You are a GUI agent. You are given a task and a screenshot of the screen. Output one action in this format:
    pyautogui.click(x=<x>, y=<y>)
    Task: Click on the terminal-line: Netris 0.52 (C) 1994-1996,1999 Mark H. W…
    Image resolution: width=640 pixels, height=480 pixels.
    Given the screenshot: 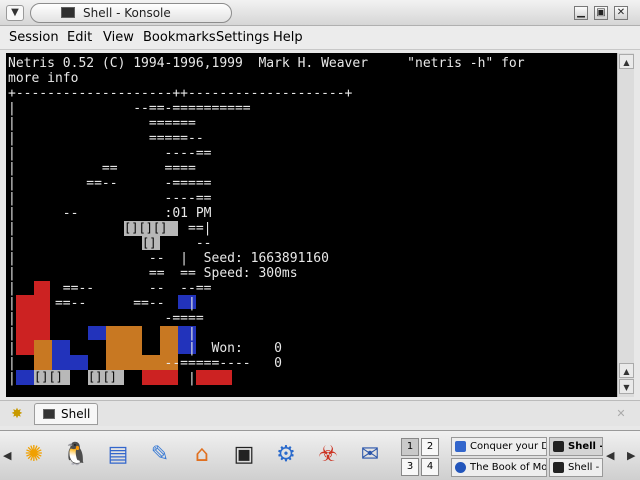 What is the action you would take?
    pyautogui.click(x=266, y=63)
    